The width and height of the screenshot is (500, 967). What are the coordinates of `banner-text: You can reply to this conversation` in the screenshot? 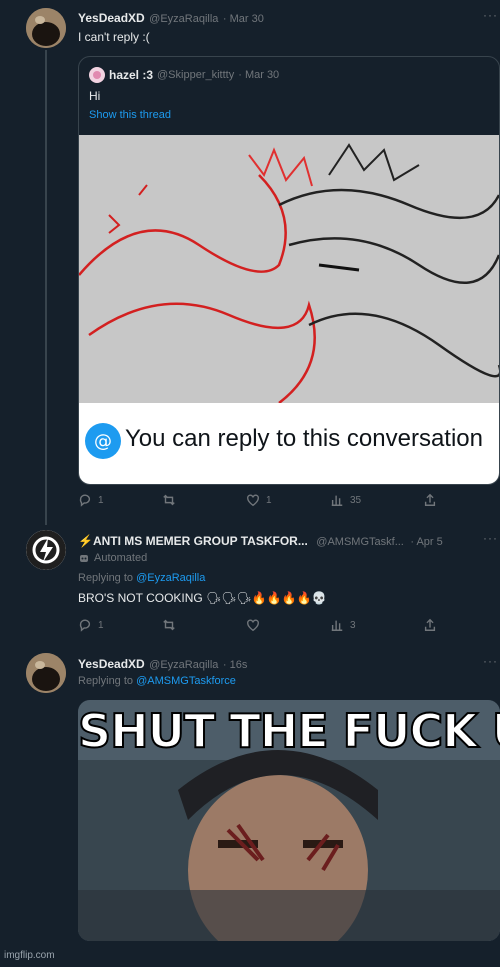 It's located at (304, 438).